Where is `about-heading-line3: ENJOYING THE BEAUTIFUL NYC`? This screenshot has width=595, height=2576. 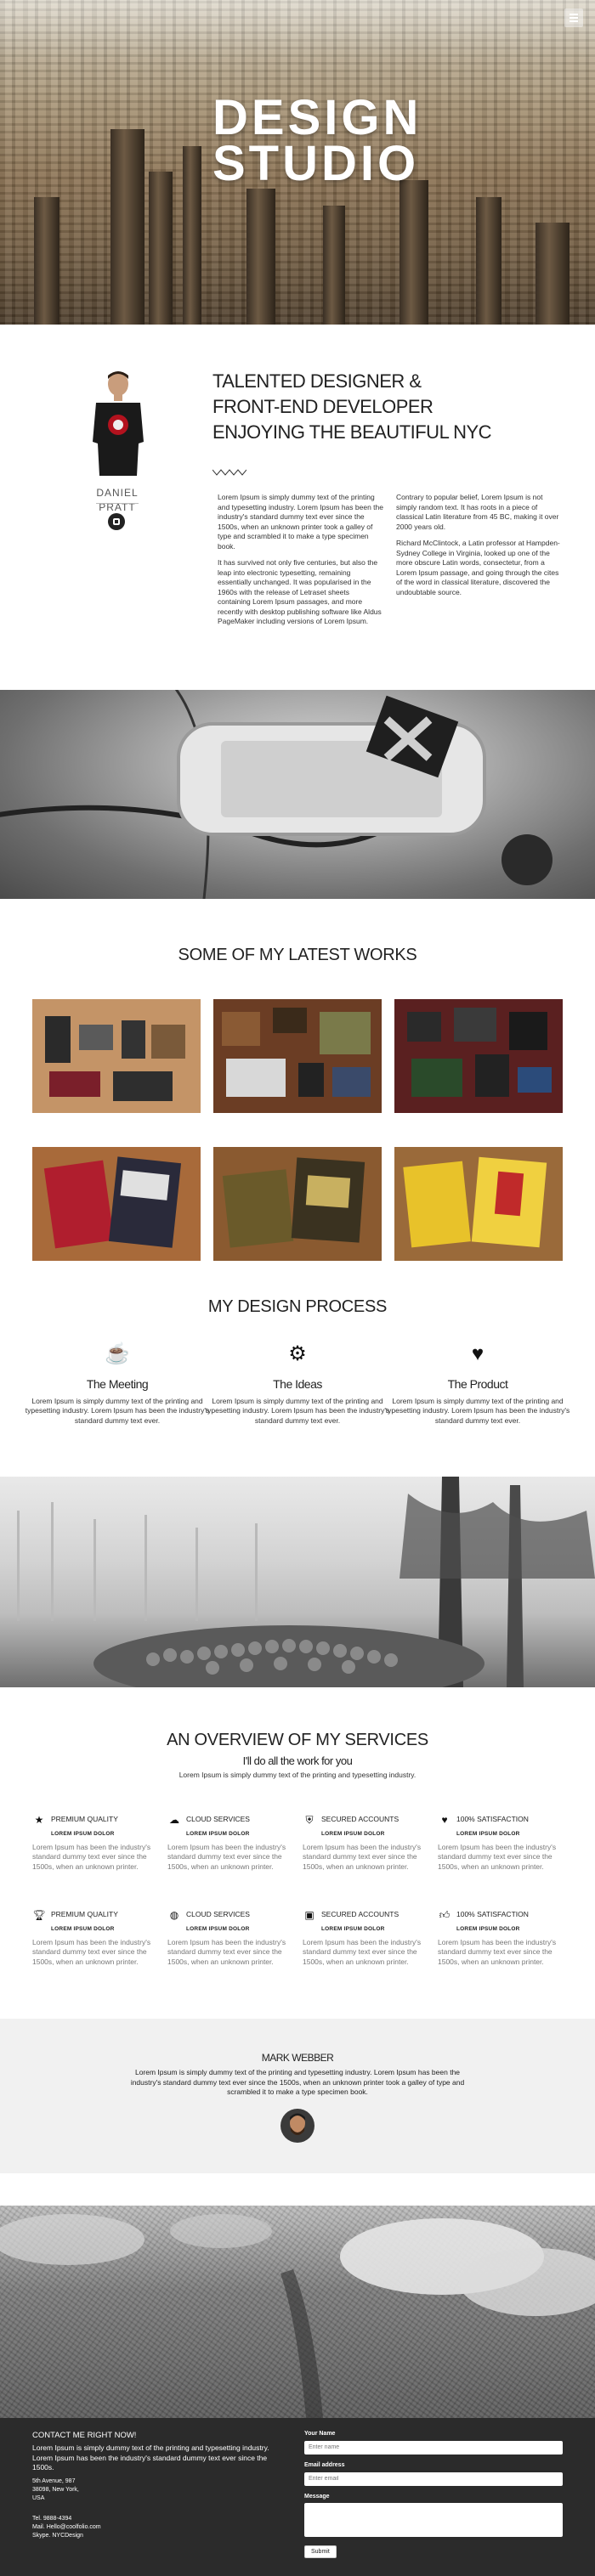
about-heading-line3: ENJOYING THE BEAUTIFUL NYC is located at coordinates (352, 432).